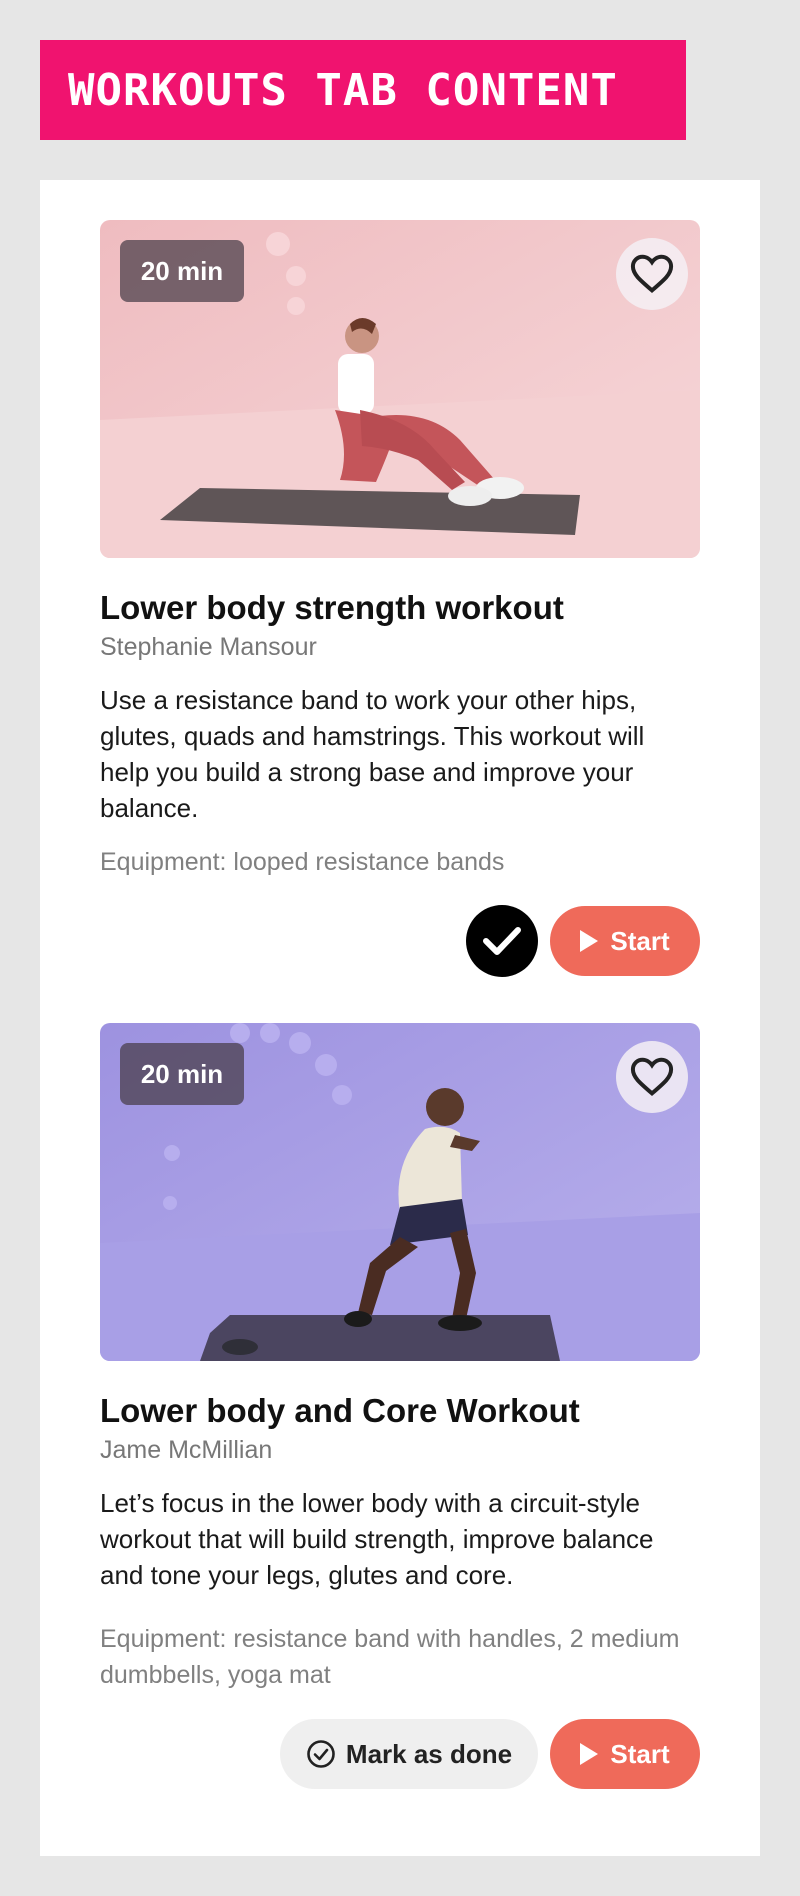 The height and width of the screenshot is (1896, 800). I want to click on workout-equipment: Equipment: looped resistance bands, so click(302, 862).